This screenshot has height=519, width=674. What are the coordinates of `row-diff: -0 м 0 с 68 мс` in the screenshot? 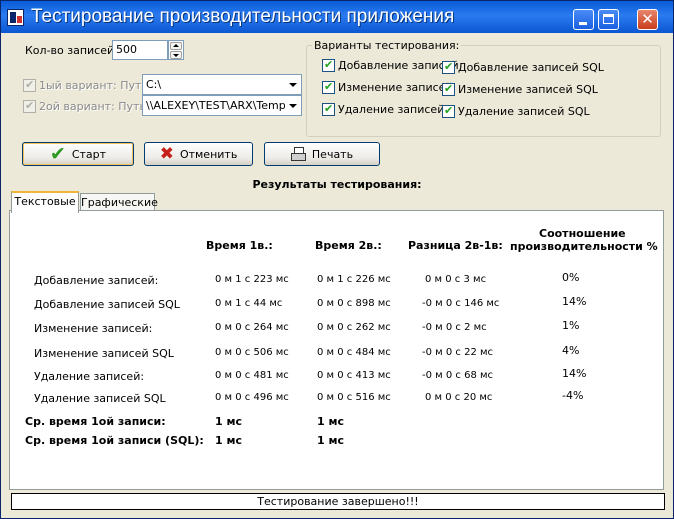 It's located at (458, 375).